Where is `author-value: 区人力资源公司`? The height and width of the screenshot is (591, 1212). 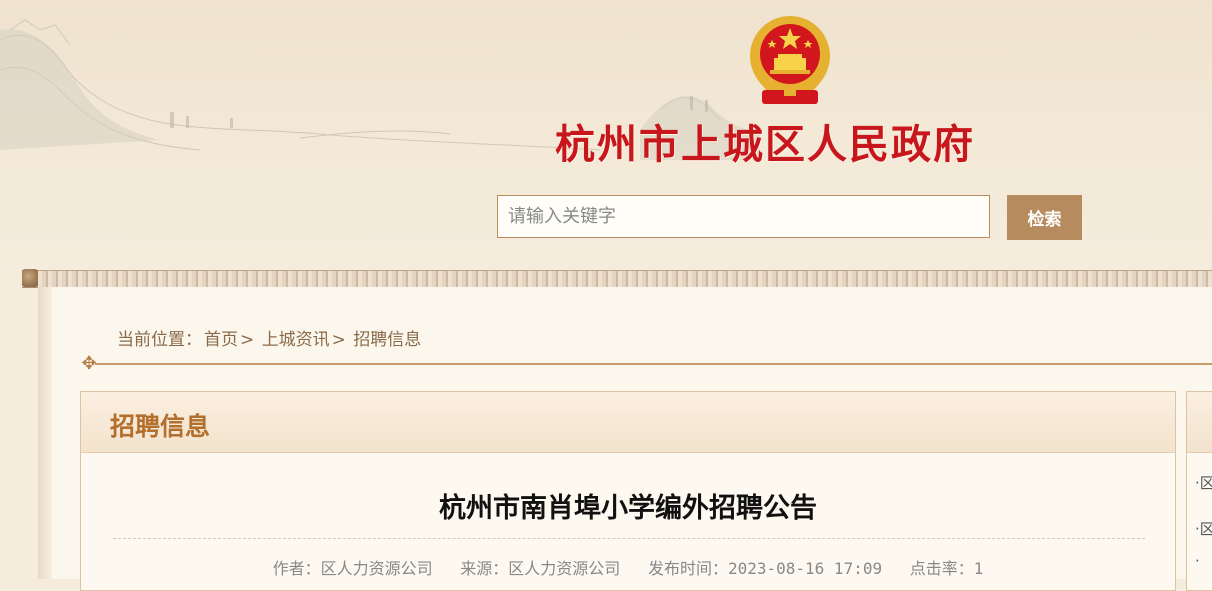 author-value: 区人力资源公司 is located at coordinates (376, 568).